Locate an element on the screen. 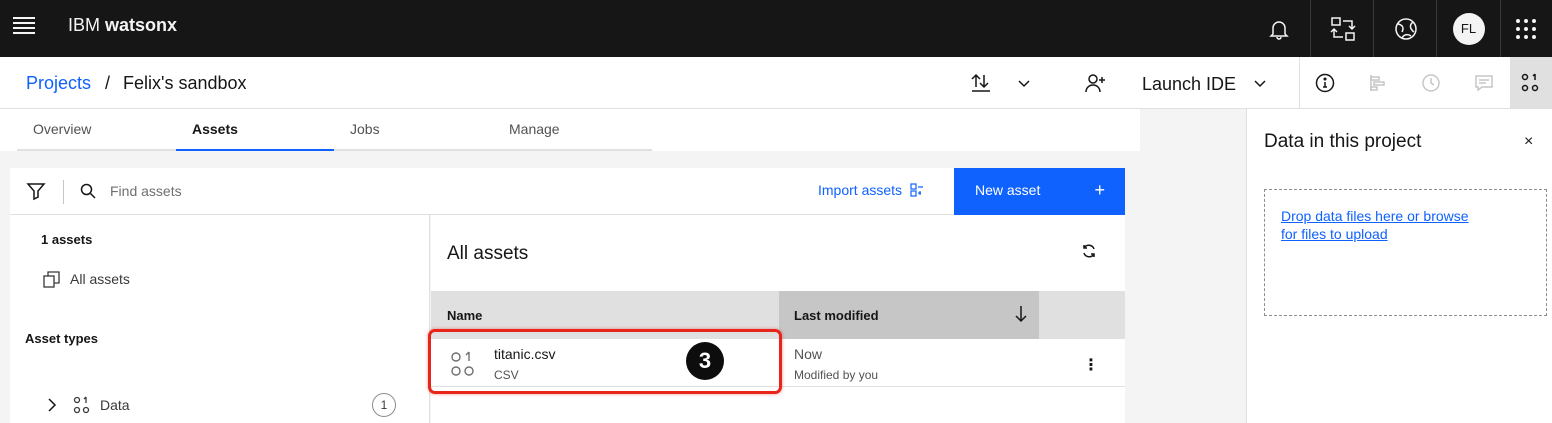 The image size is (1552, 423). tab-jobs: Jobs is located at coordinates (413, 130).